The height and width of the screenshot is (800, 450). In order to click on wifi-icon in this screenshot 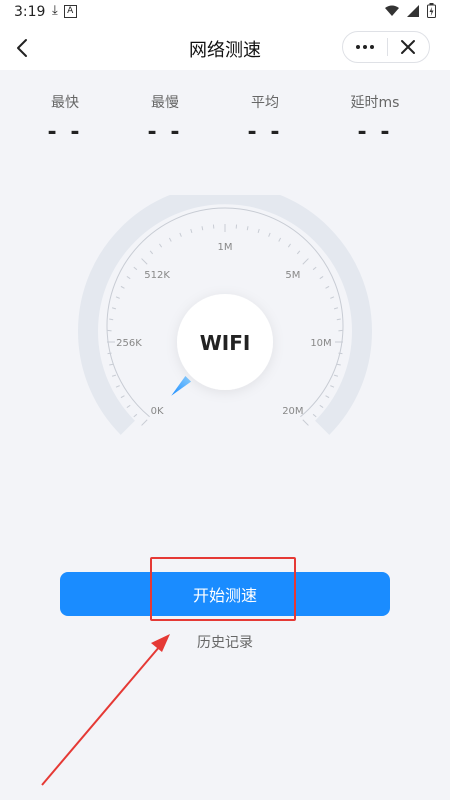, I will do `click(392, 10)`.